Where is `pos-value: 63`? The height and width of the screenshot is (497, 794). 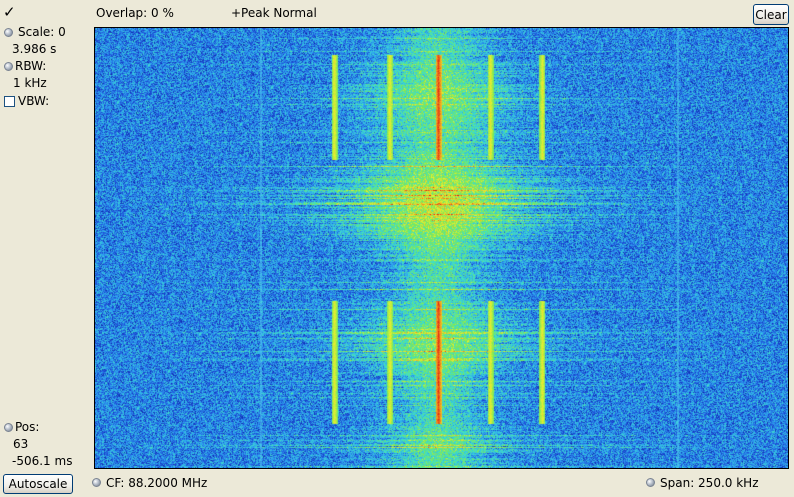
pos-value: 63 is located at coordinates (21, 444).